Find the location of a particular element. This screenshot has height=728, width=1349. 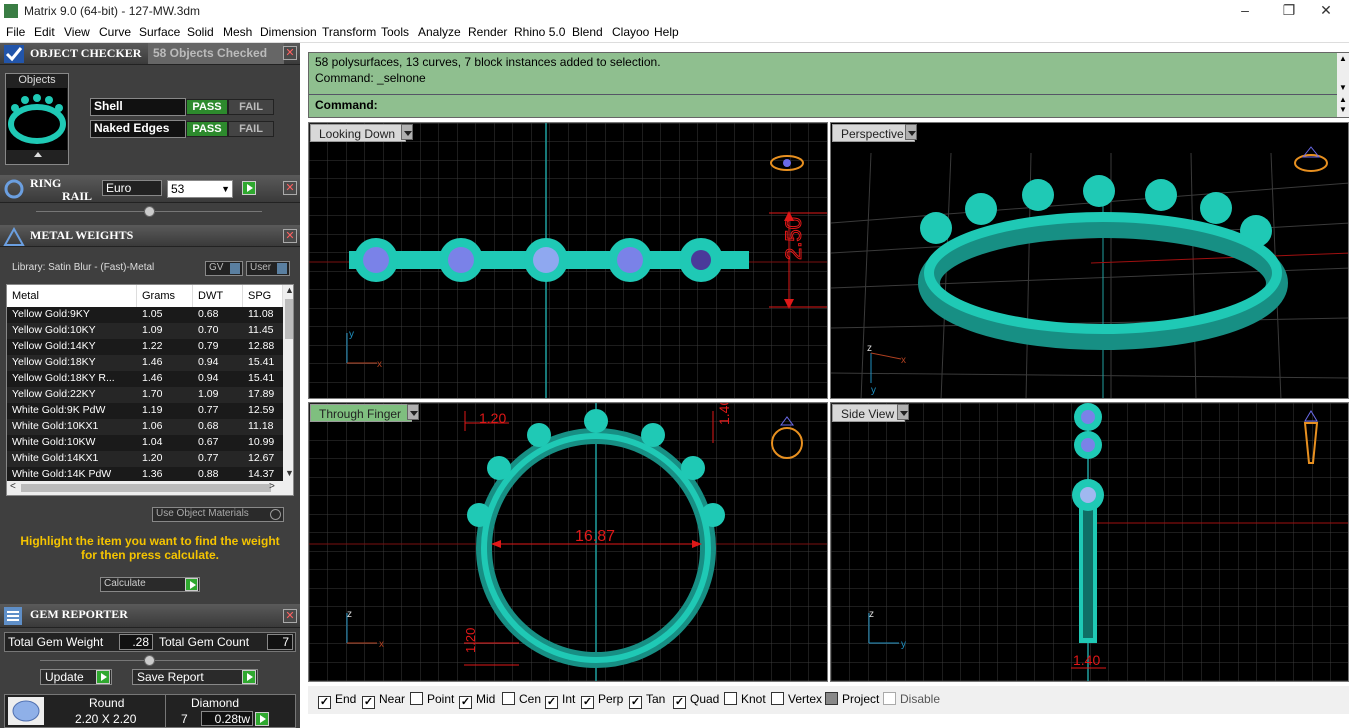

menu-help: Help is located at coordinates (666, 32).